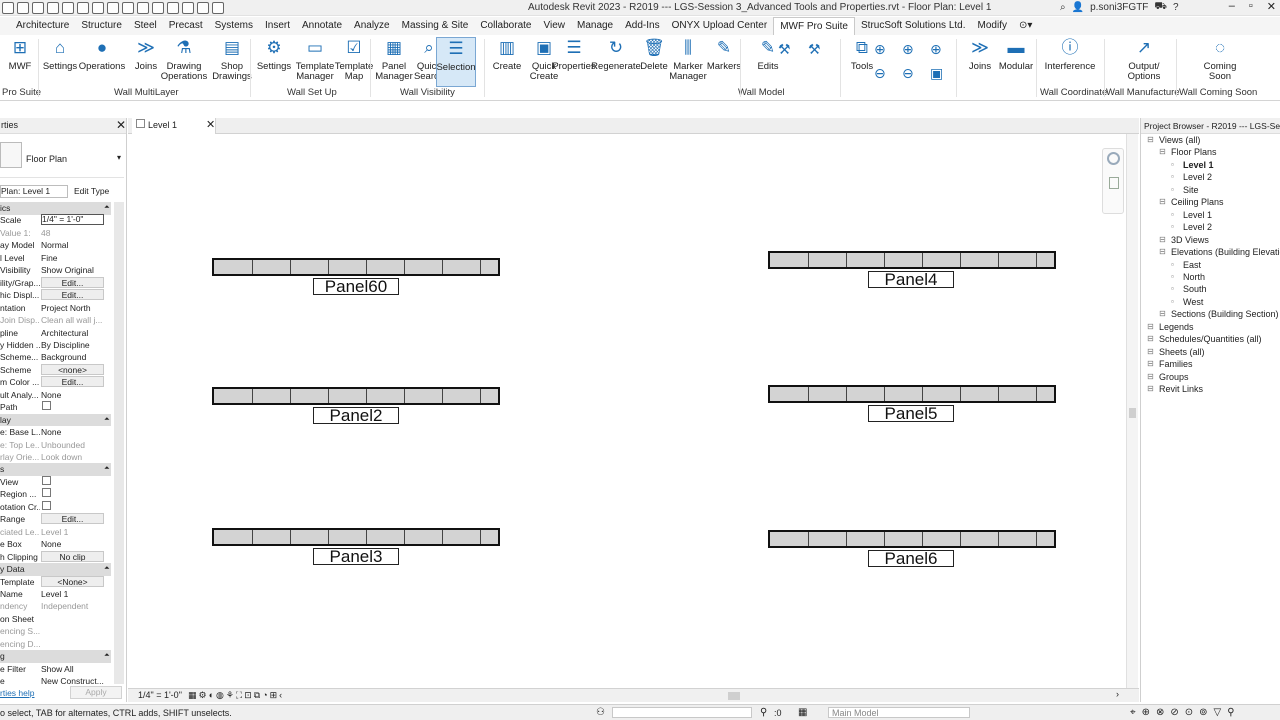  What do you see at coordinates (72, 220) in the screenshot?
I see `property-value: 1/4" = 1'-0"` at bounding box center [72, 220].